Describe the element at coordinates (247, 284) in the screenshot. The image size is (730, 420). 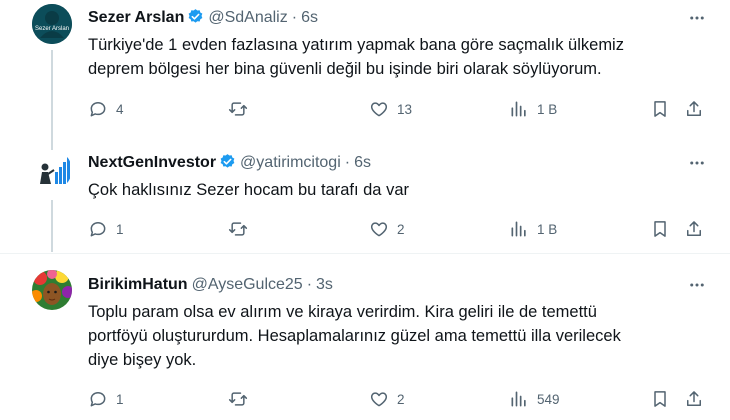
I see `author-handle: @AyseGulce25` at that location.